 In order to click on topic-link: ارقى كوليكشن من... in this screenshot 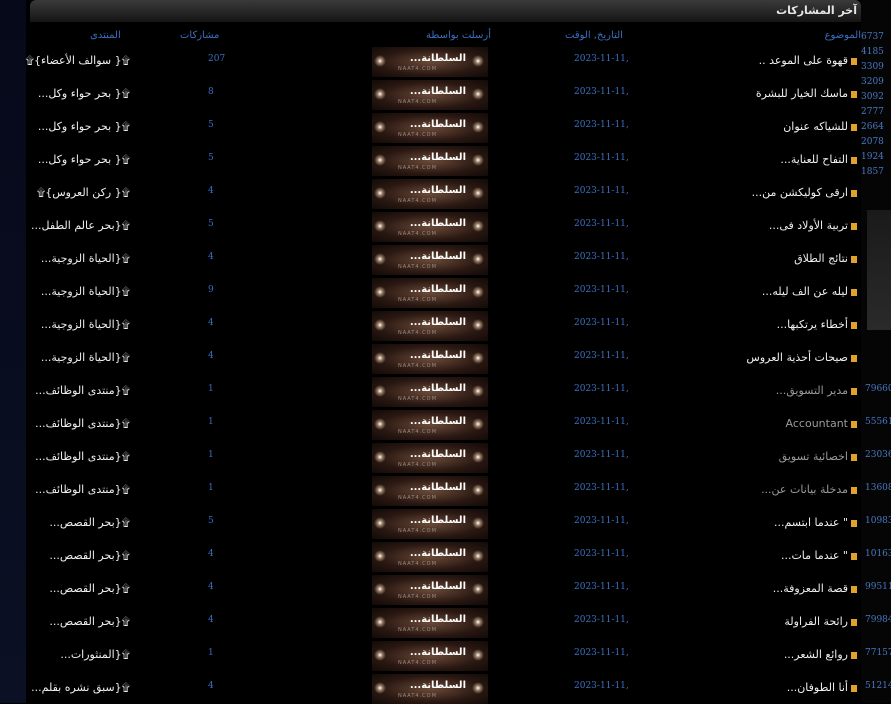, I will do `click(804, 192)`.